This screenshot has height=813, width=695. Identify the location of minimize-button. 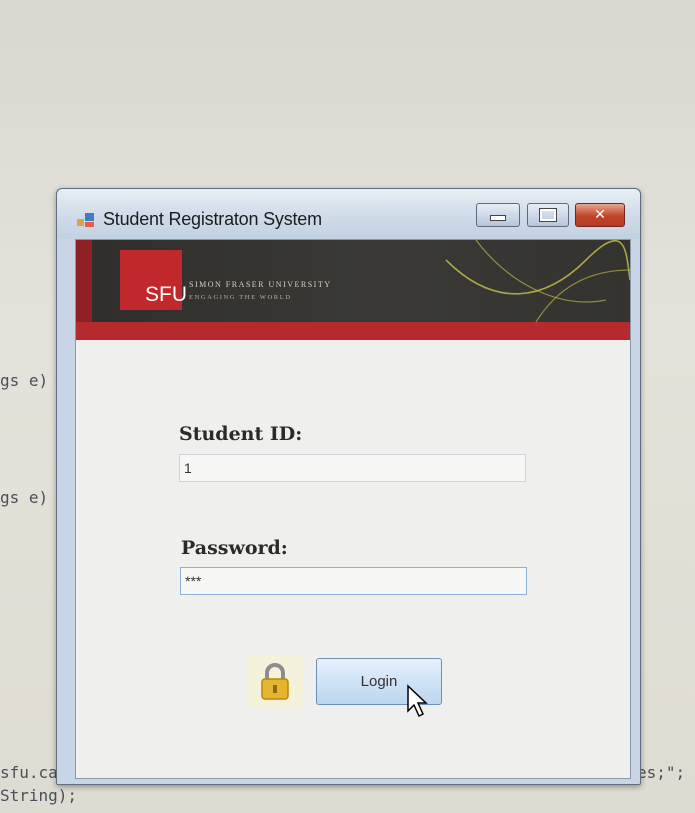
(498, 215).